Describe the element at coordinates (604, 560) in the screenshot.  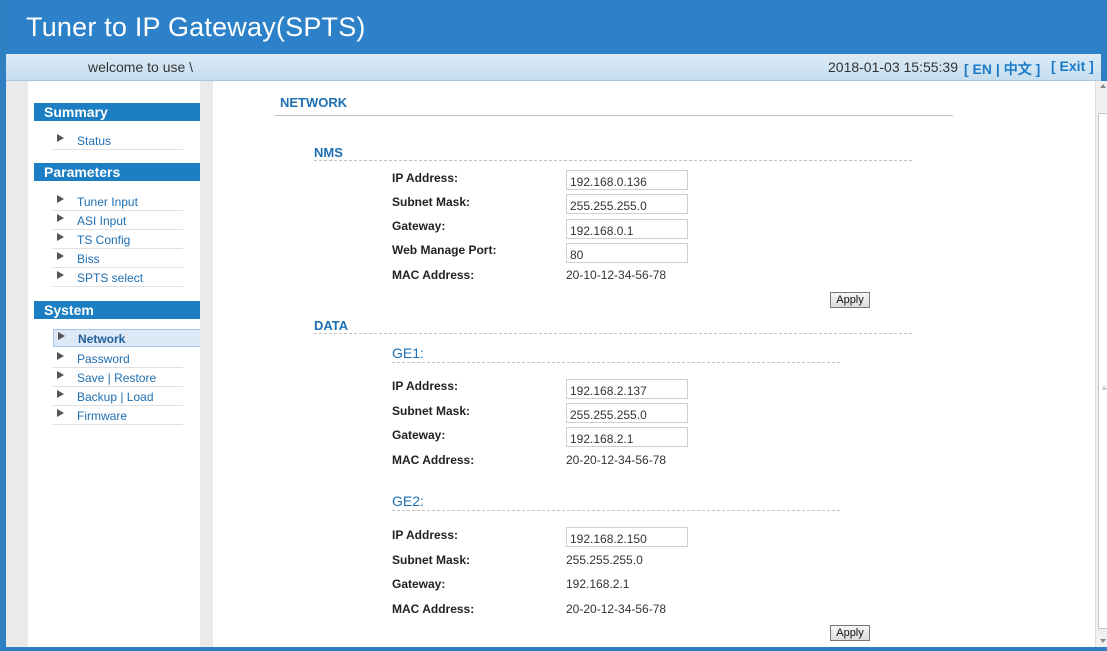
I see `ge2-mask-value: 255.255.255.0` at that location.